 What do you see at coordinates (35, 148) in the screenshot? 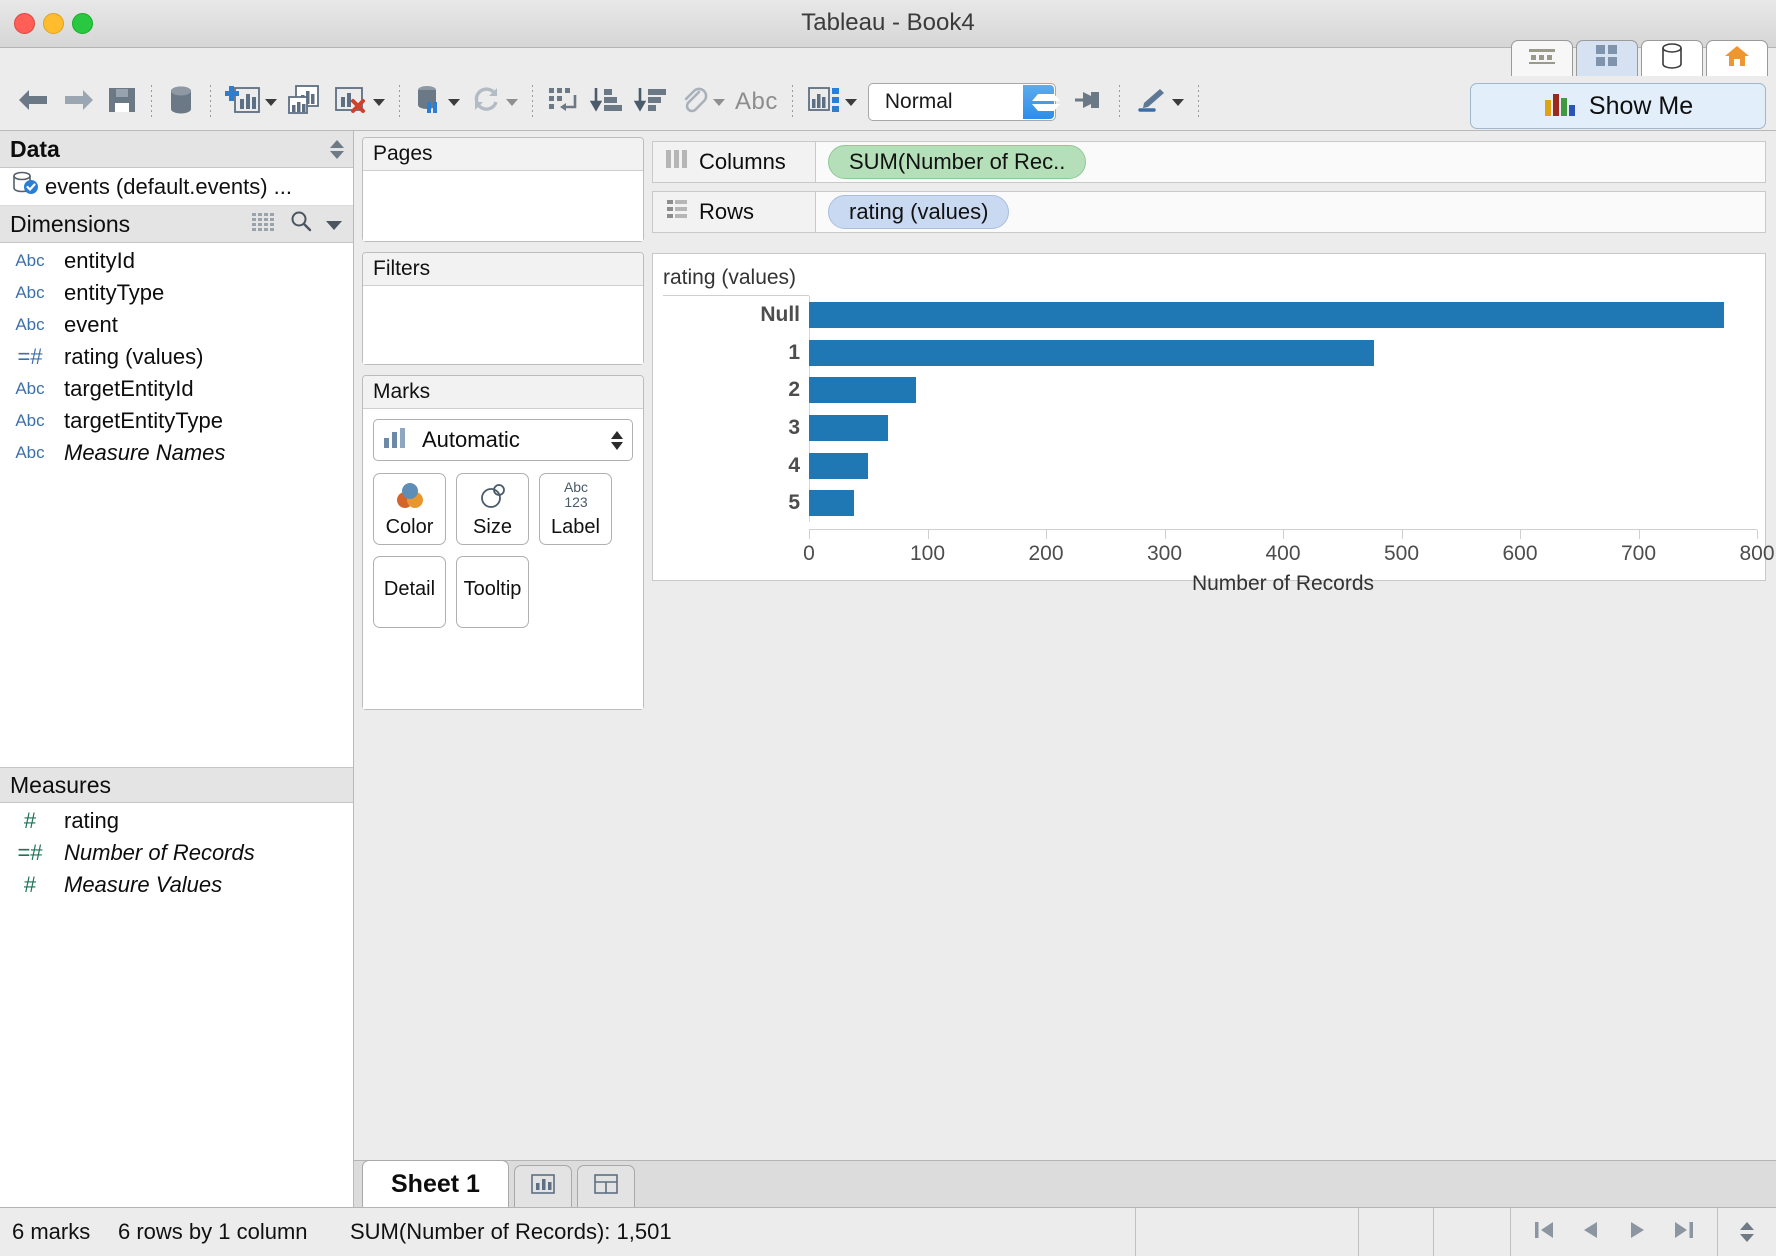
I see `data-pane-title: Data` at bounding box center [35, 148].